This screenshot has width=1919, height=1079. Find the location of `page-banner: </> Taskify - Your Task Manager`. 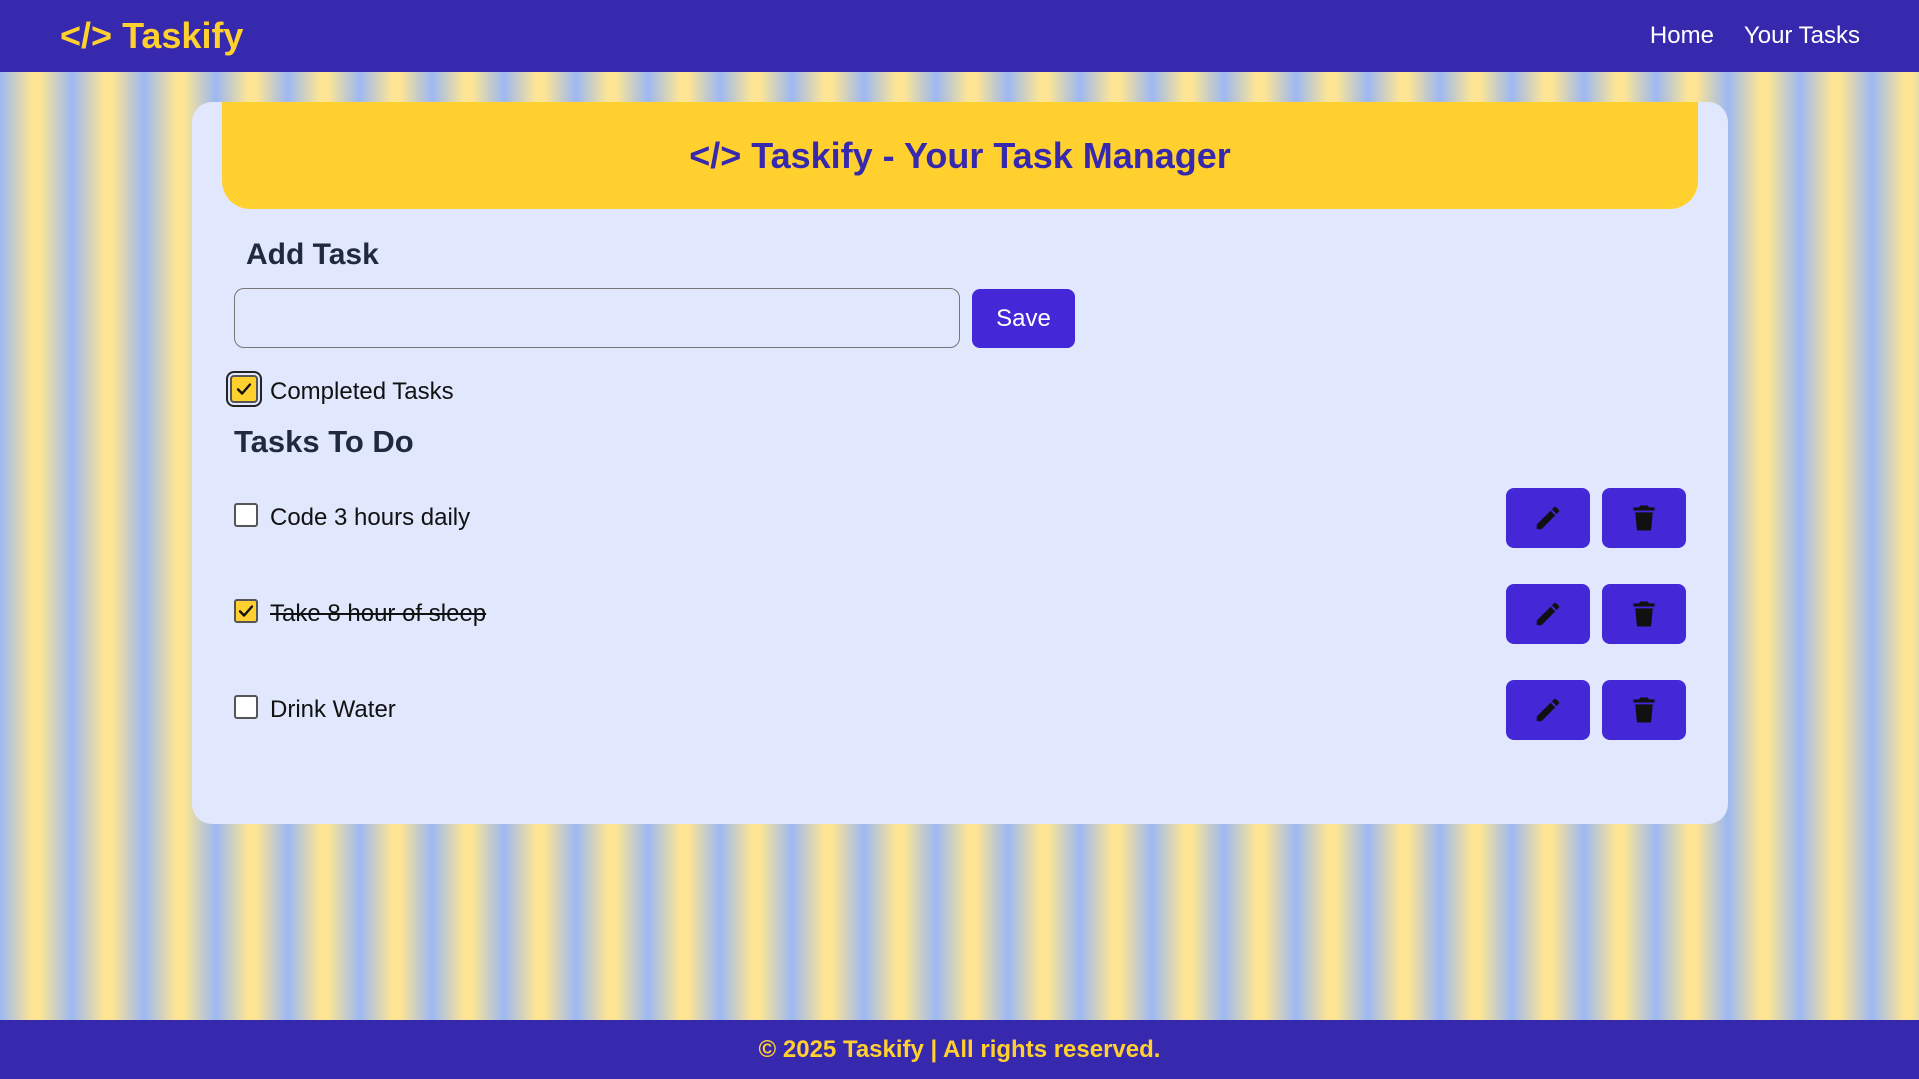

page-banner: </> Taskify - Your Task Manager is located at coordinates (960, 155).